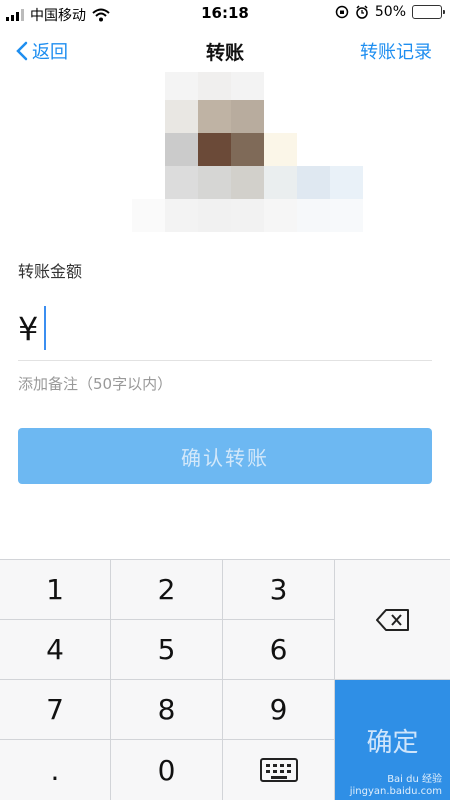  I want to click on hide-keyboard-button, so click(278, 770).